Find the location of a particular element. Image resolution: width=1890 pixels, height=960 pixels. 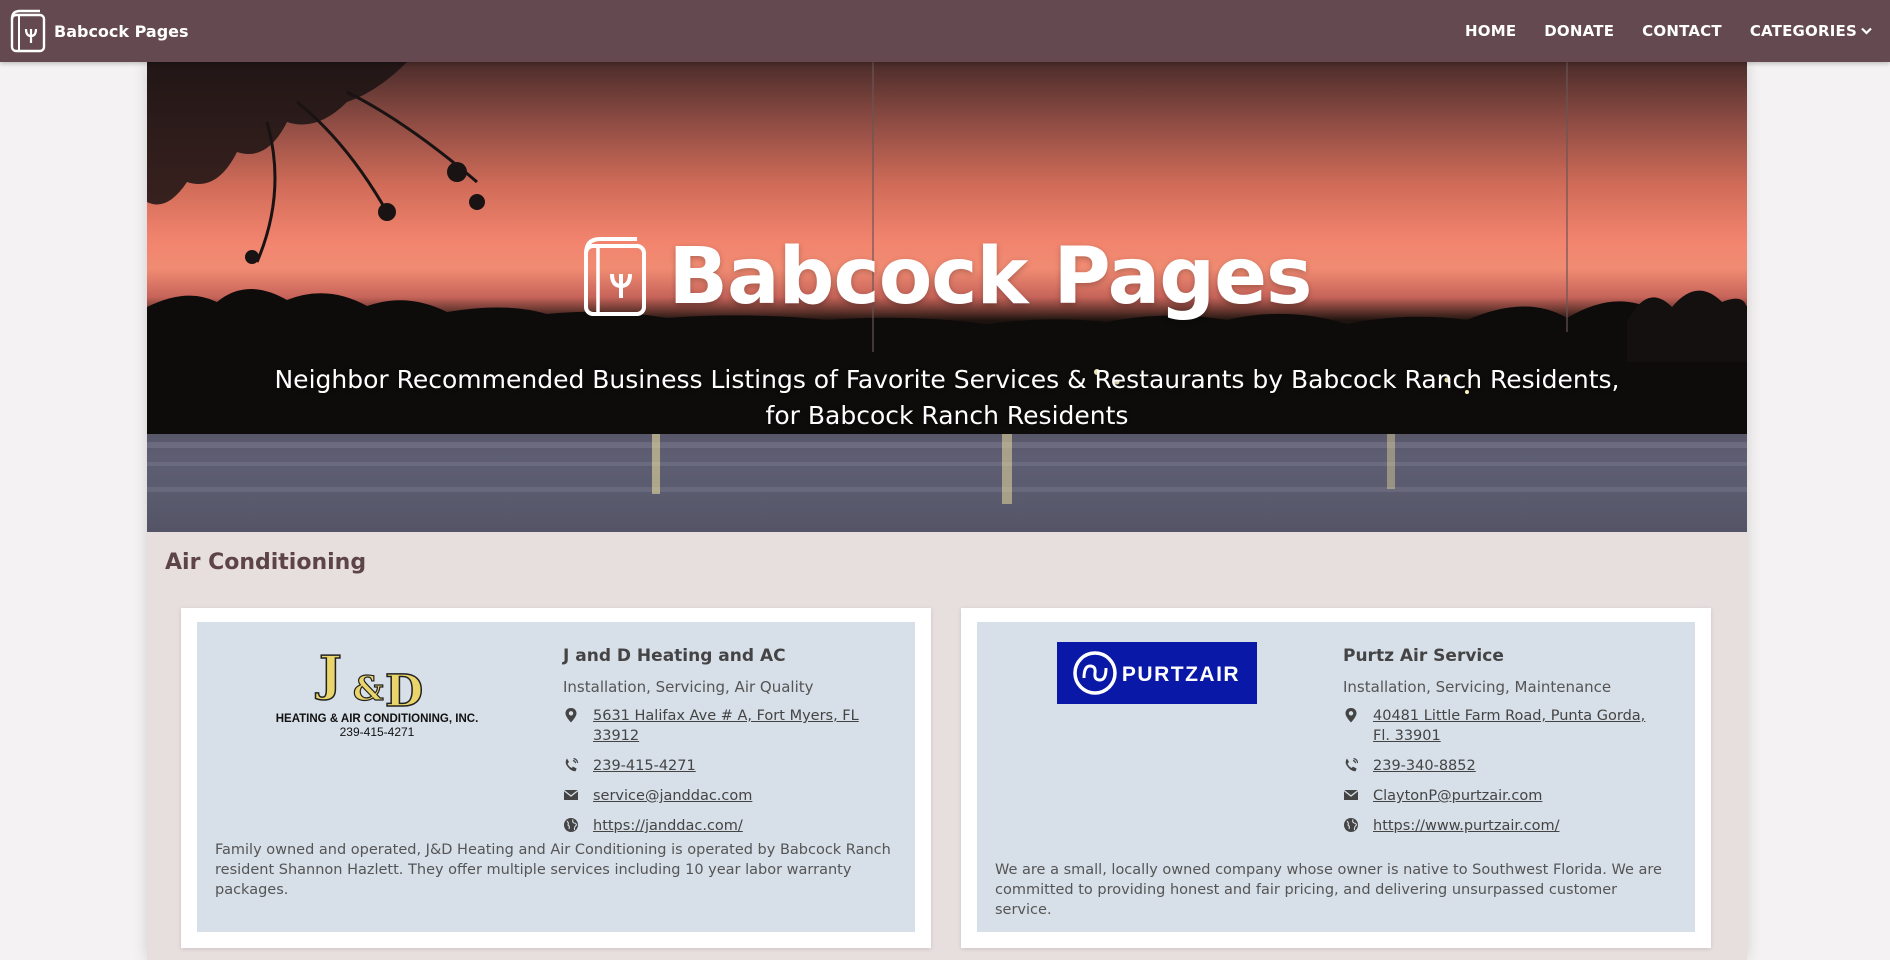

website-row: https://www.purtzair.com/ is located at coordinates (1513, 826).